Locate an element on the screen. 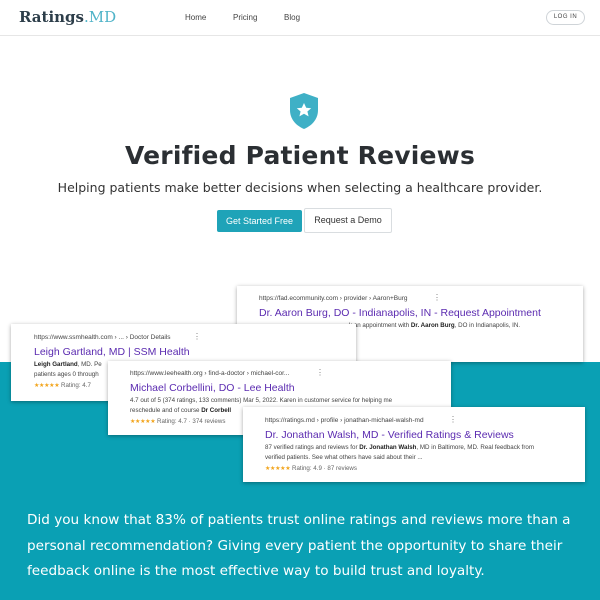 The height and width of the screenshot is (600, 600). logo-main: Ratings is located at coordinates (51, 17).